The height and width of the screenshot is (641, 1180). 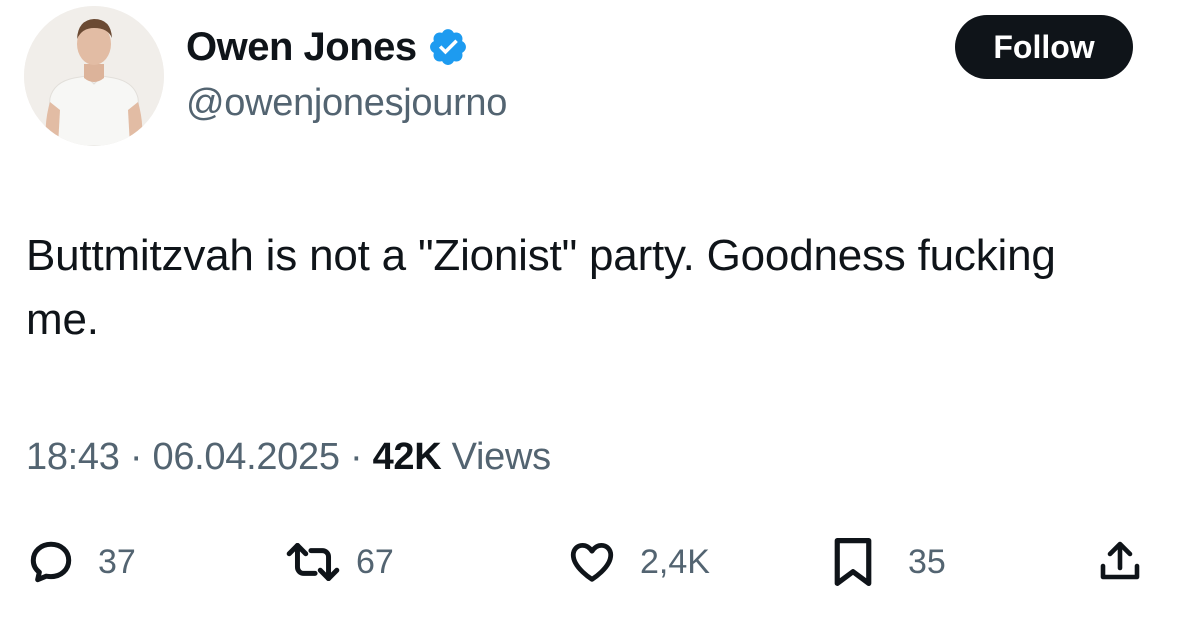 I want to click on author-handle: @owenjonesjourno, so click(x=346, y=103).